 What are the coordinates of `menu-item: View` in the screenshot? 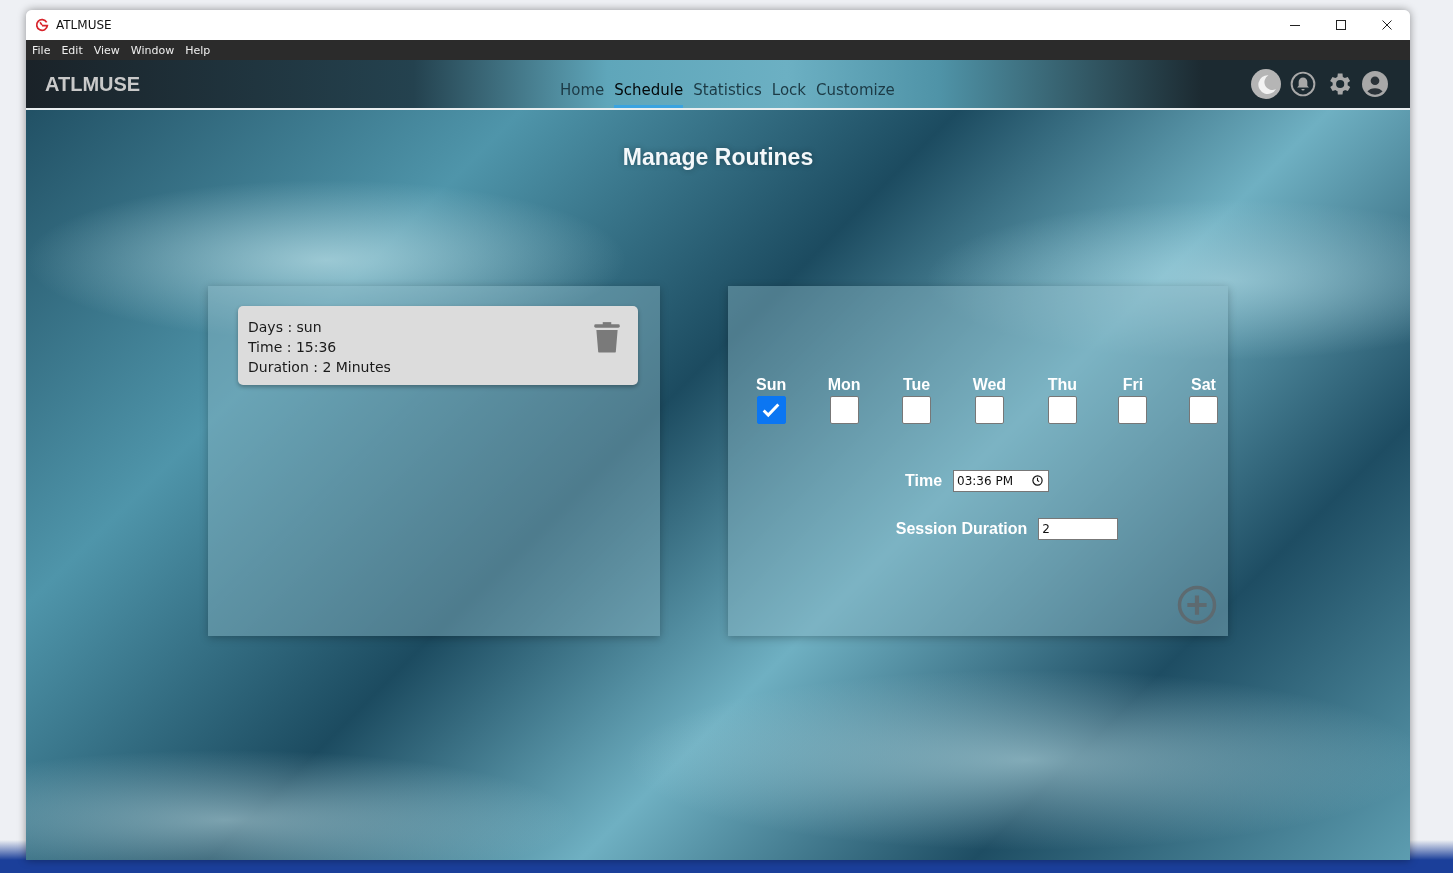 It's located at (106, 50).